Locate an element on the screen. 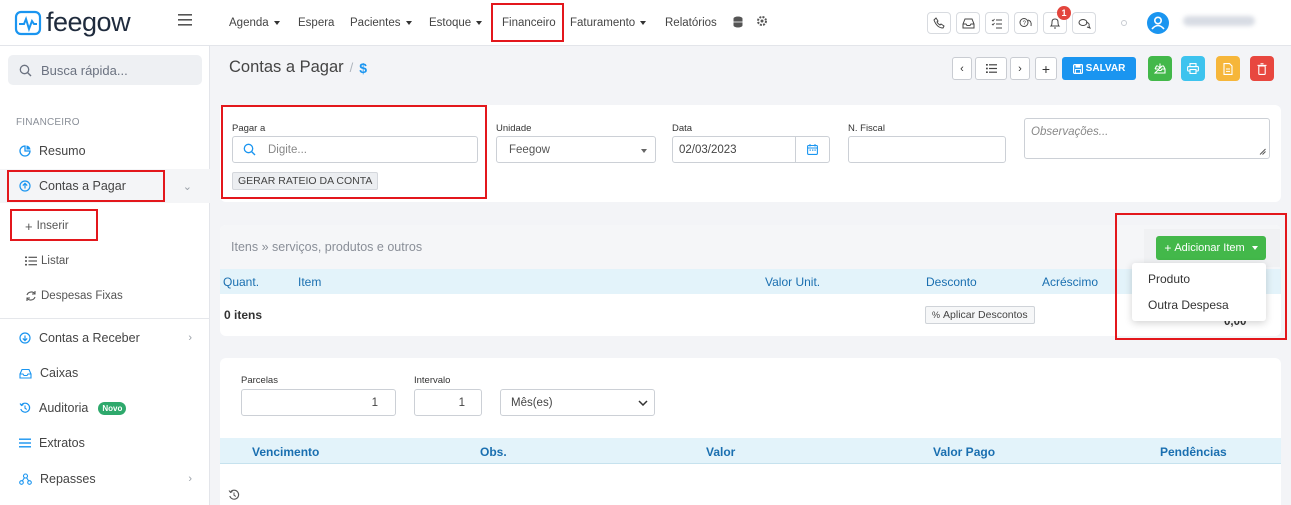 The width and height of the screenshot is (1291, 505). sidebar-subitem-despesas-fixas: Despesas Fixas is located at coordinates (105, 296).